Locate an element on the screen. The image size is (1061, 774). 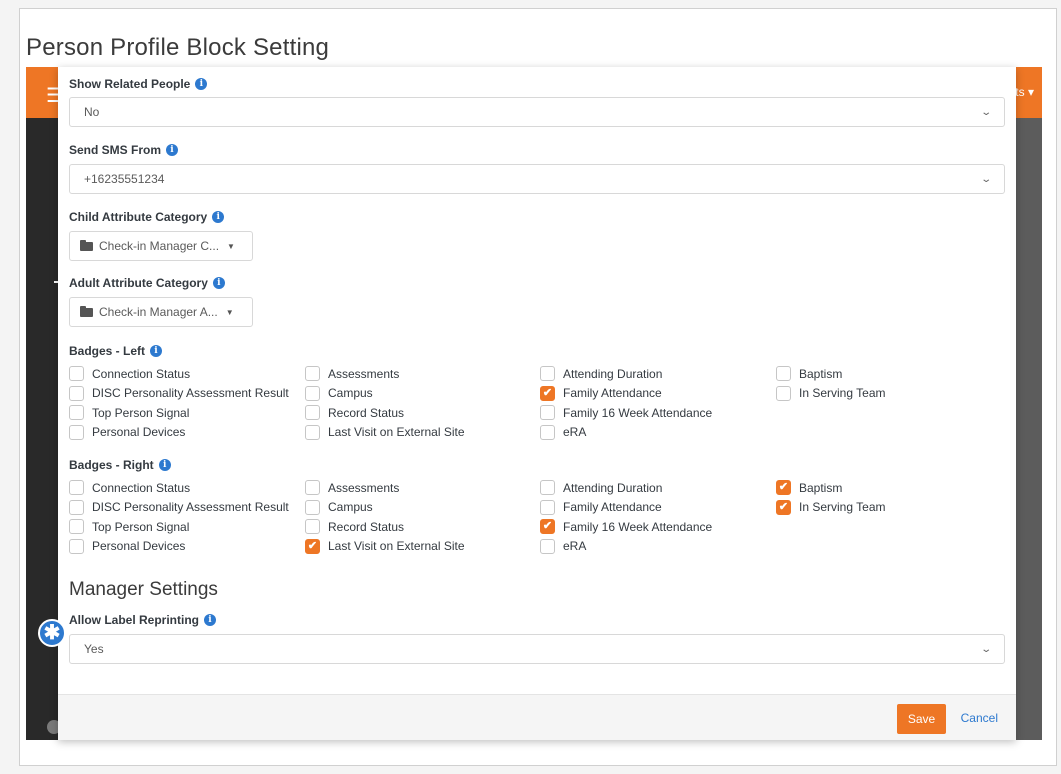
checkbox-label: DISC Personality Assessment Result is located at coordinates (190, 507).